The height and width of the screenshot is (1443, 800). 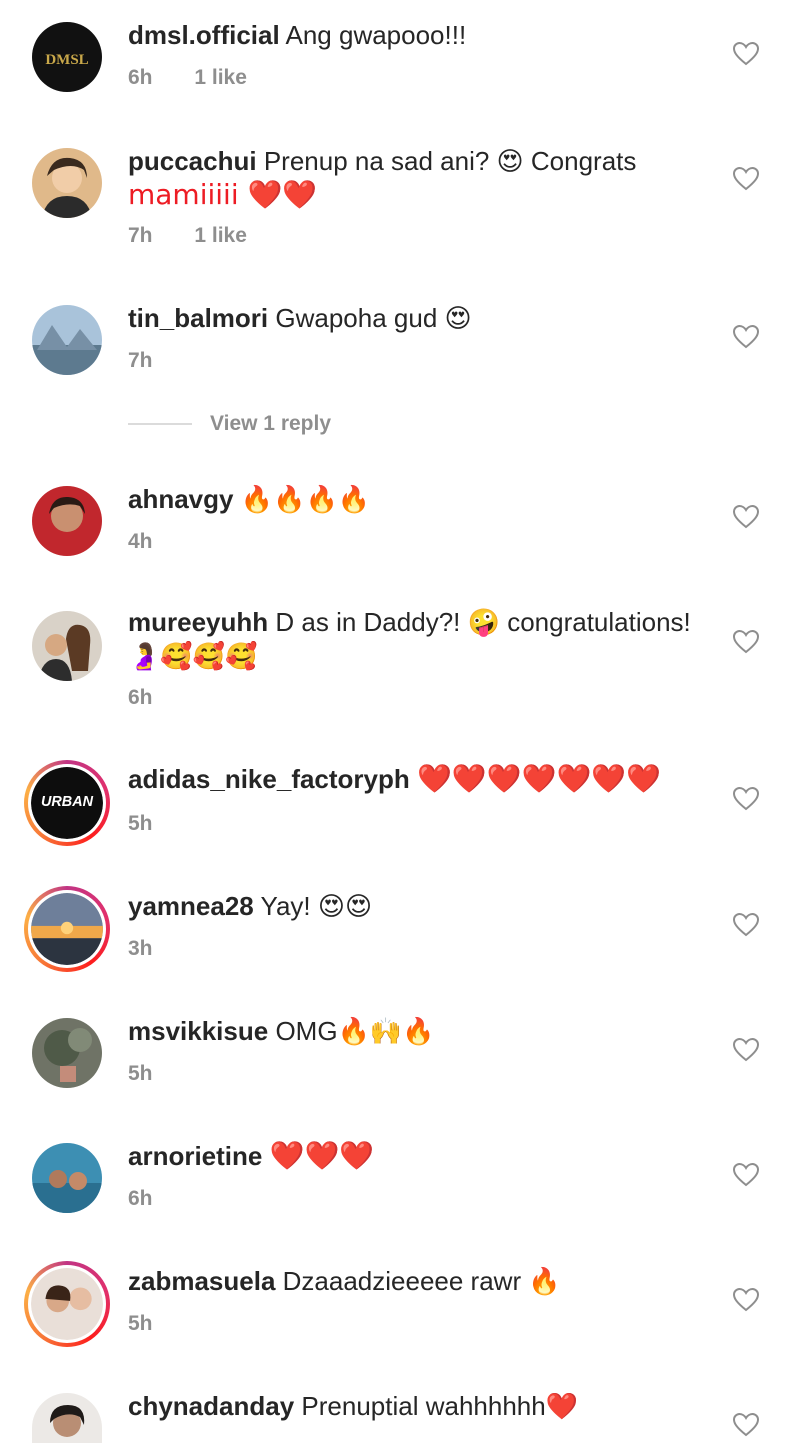 I want to click on comment-meta: 7h 1 like, so click(x=205, y=236).